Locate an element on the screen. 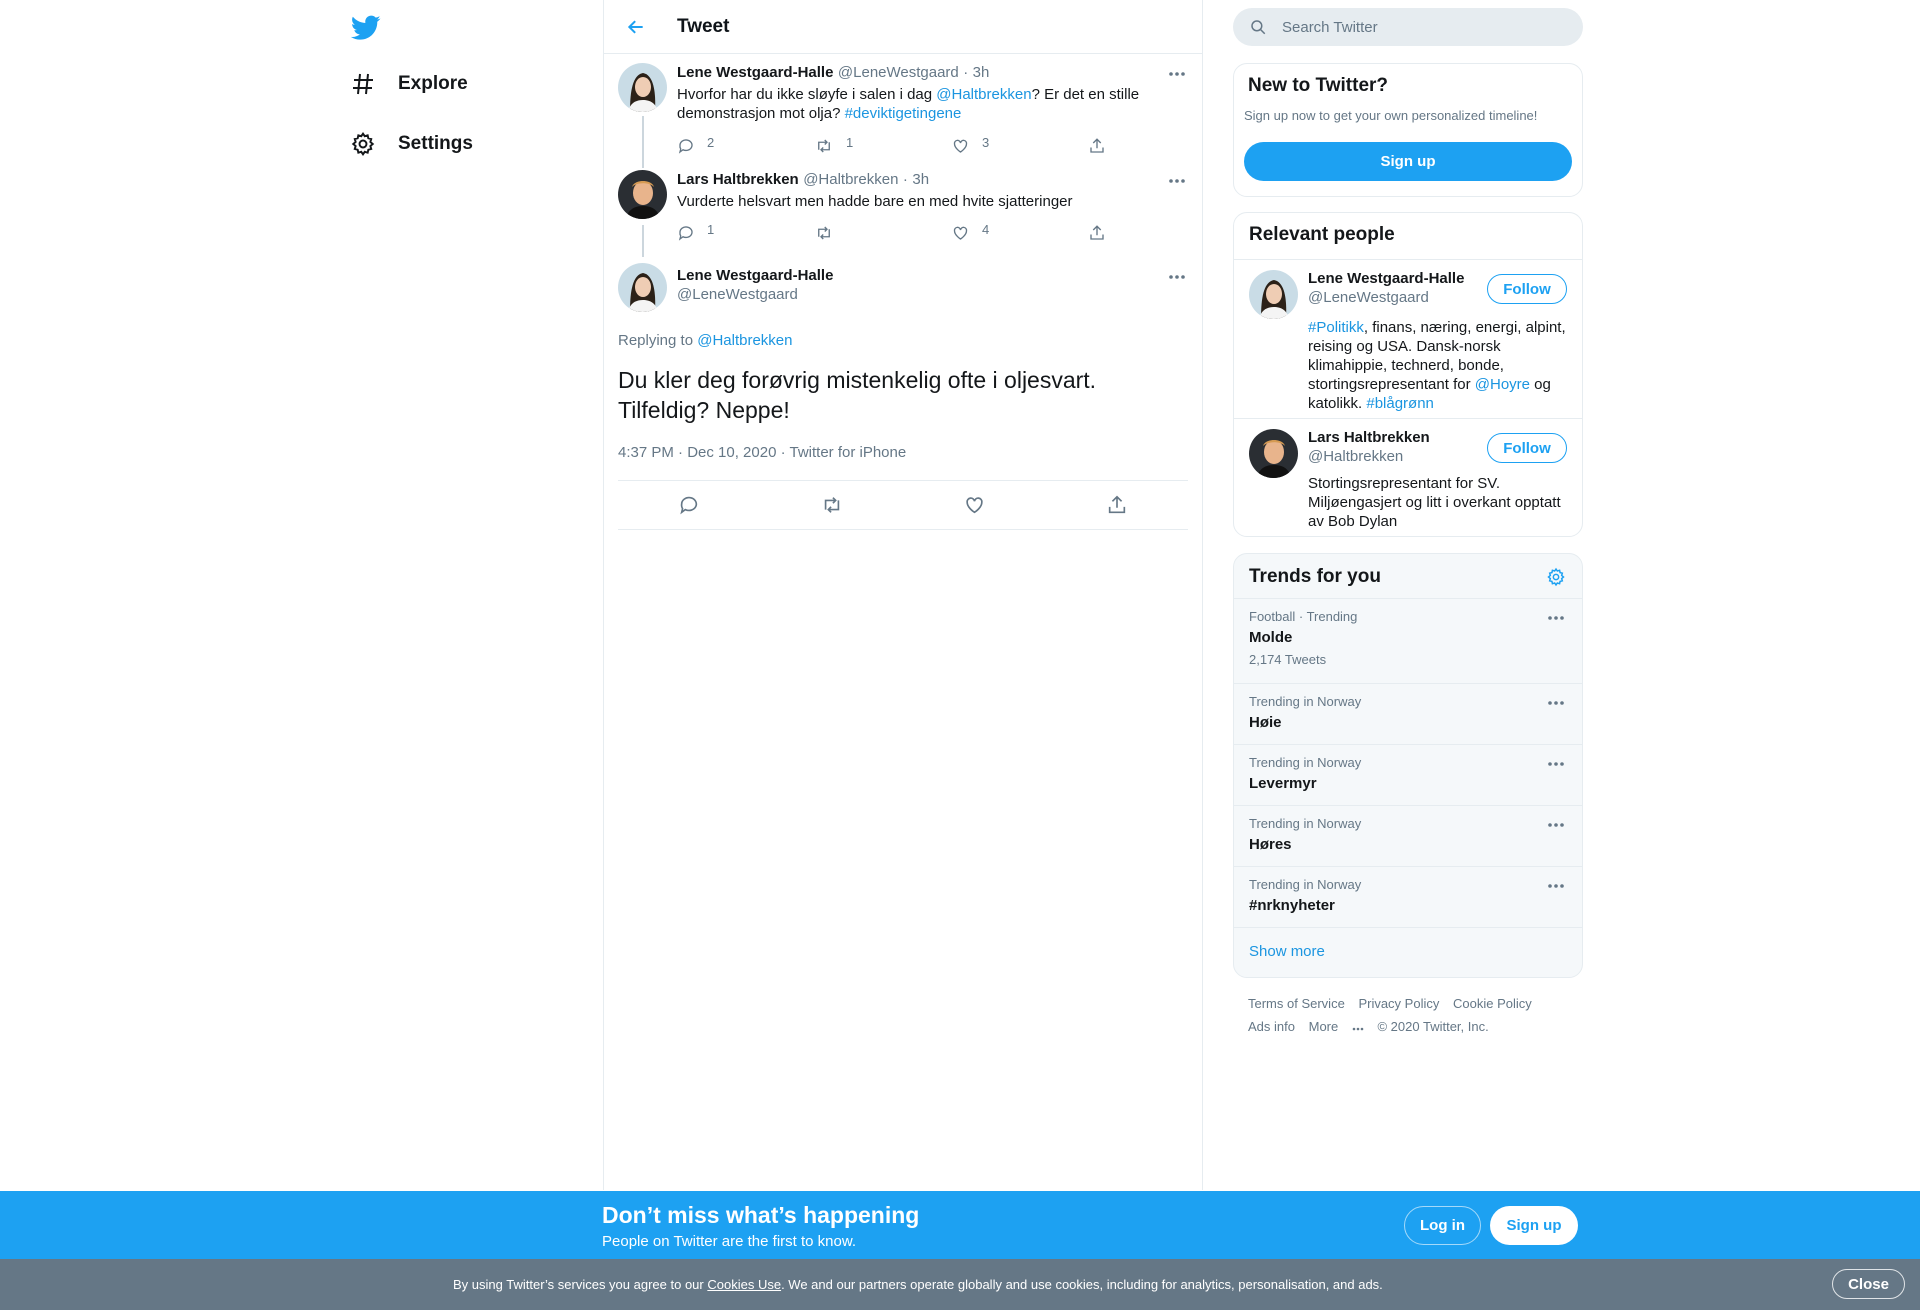  like-button is located at coordinates (974, 505).